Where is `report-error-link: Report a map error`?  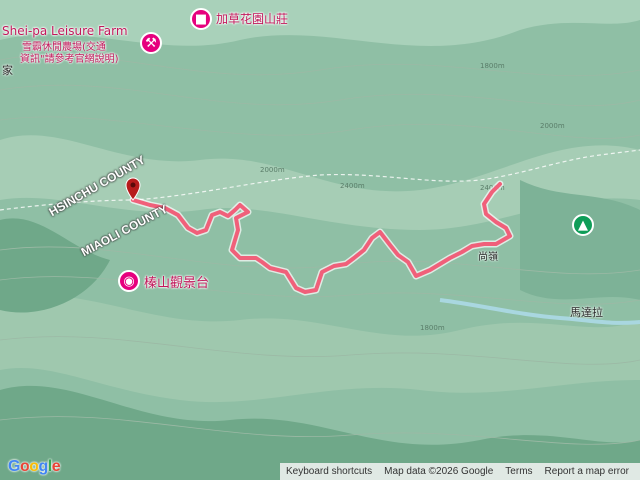 report-error-link: Report a map error is located at coordinates (587, 471).